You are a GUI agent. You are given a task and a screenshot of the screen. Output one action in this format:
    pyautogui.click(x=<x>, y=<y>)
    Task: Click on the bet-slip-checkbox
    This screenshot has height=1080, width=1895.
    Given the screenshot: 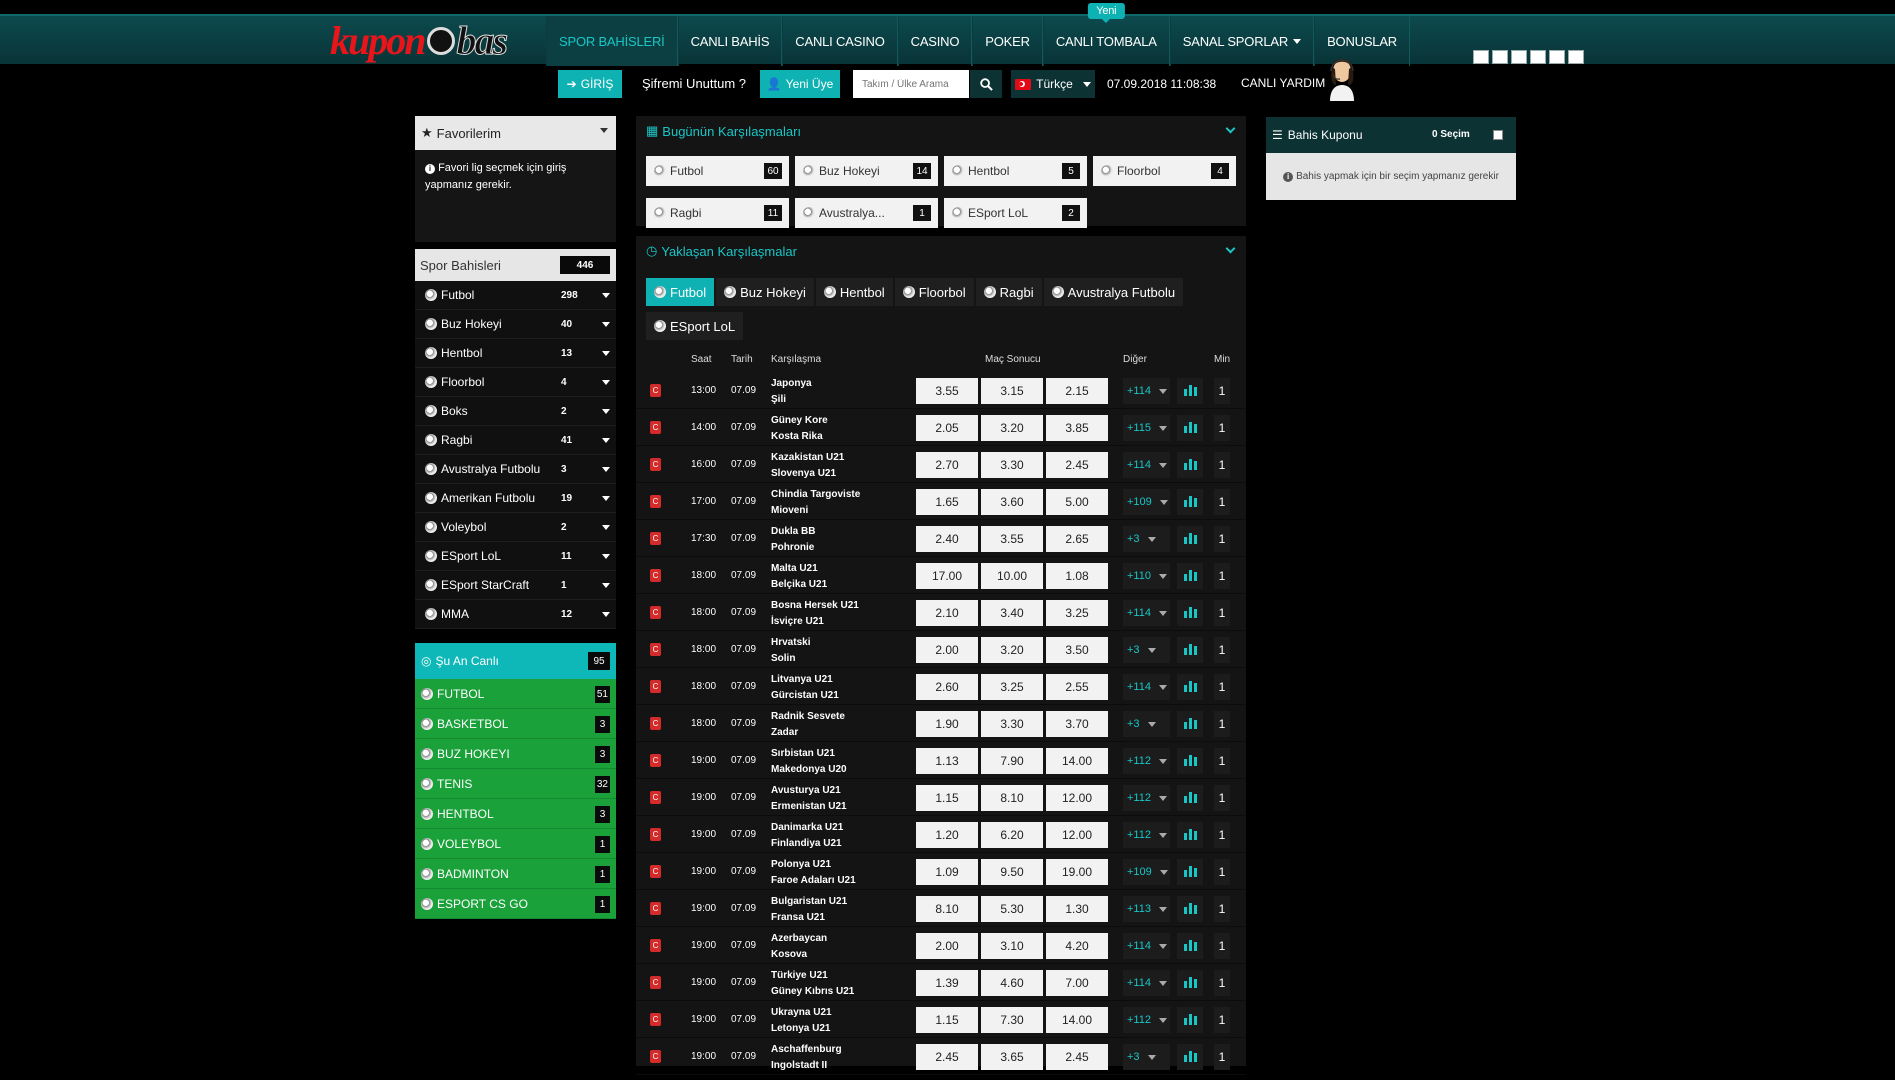 What is the action you would take?
    pyautogui.click(x=1498, y=135)
    